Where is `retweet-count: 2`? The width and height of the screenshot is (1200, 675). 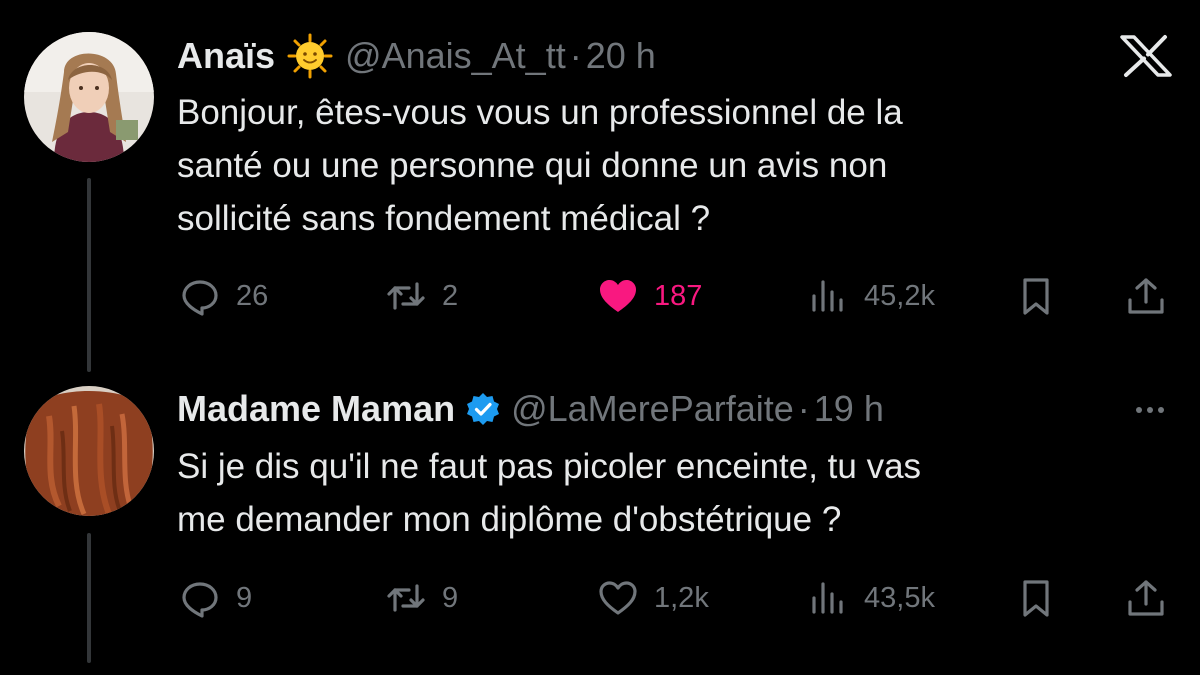 retweet-count: 2 is located at coordinates (450, 295).